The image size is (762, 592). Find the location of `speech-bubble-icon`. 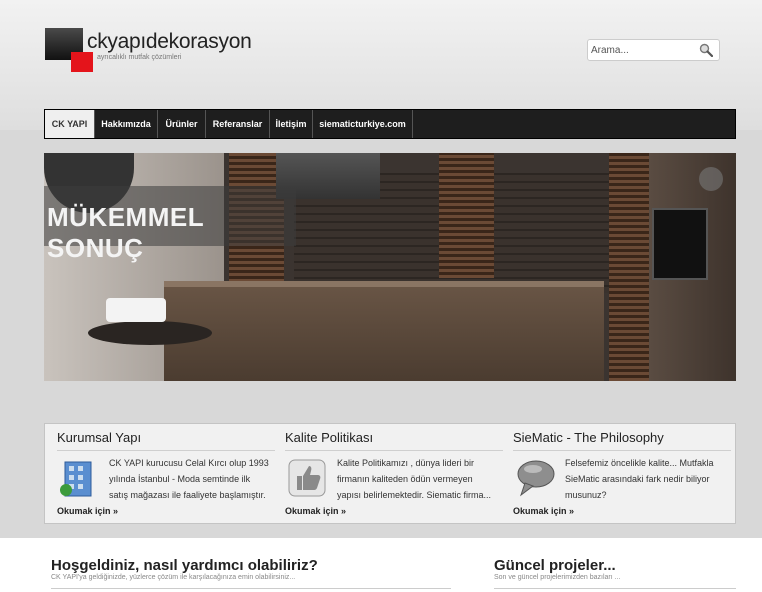

speech-bubble-icon is located at coordinates (536, 478).